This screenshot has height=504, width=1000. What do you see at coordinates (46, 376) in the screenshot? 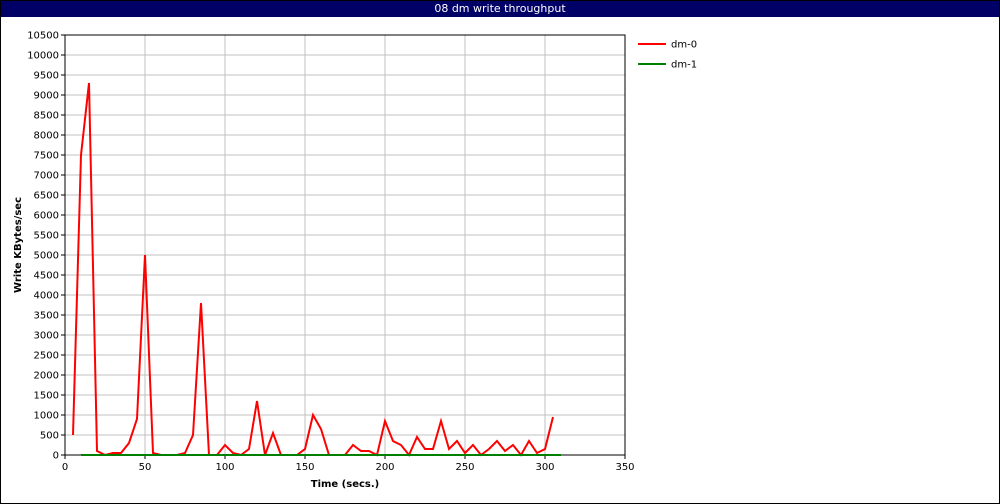
I see `y-tick-label: 2000` at bounding box center [46, 376].